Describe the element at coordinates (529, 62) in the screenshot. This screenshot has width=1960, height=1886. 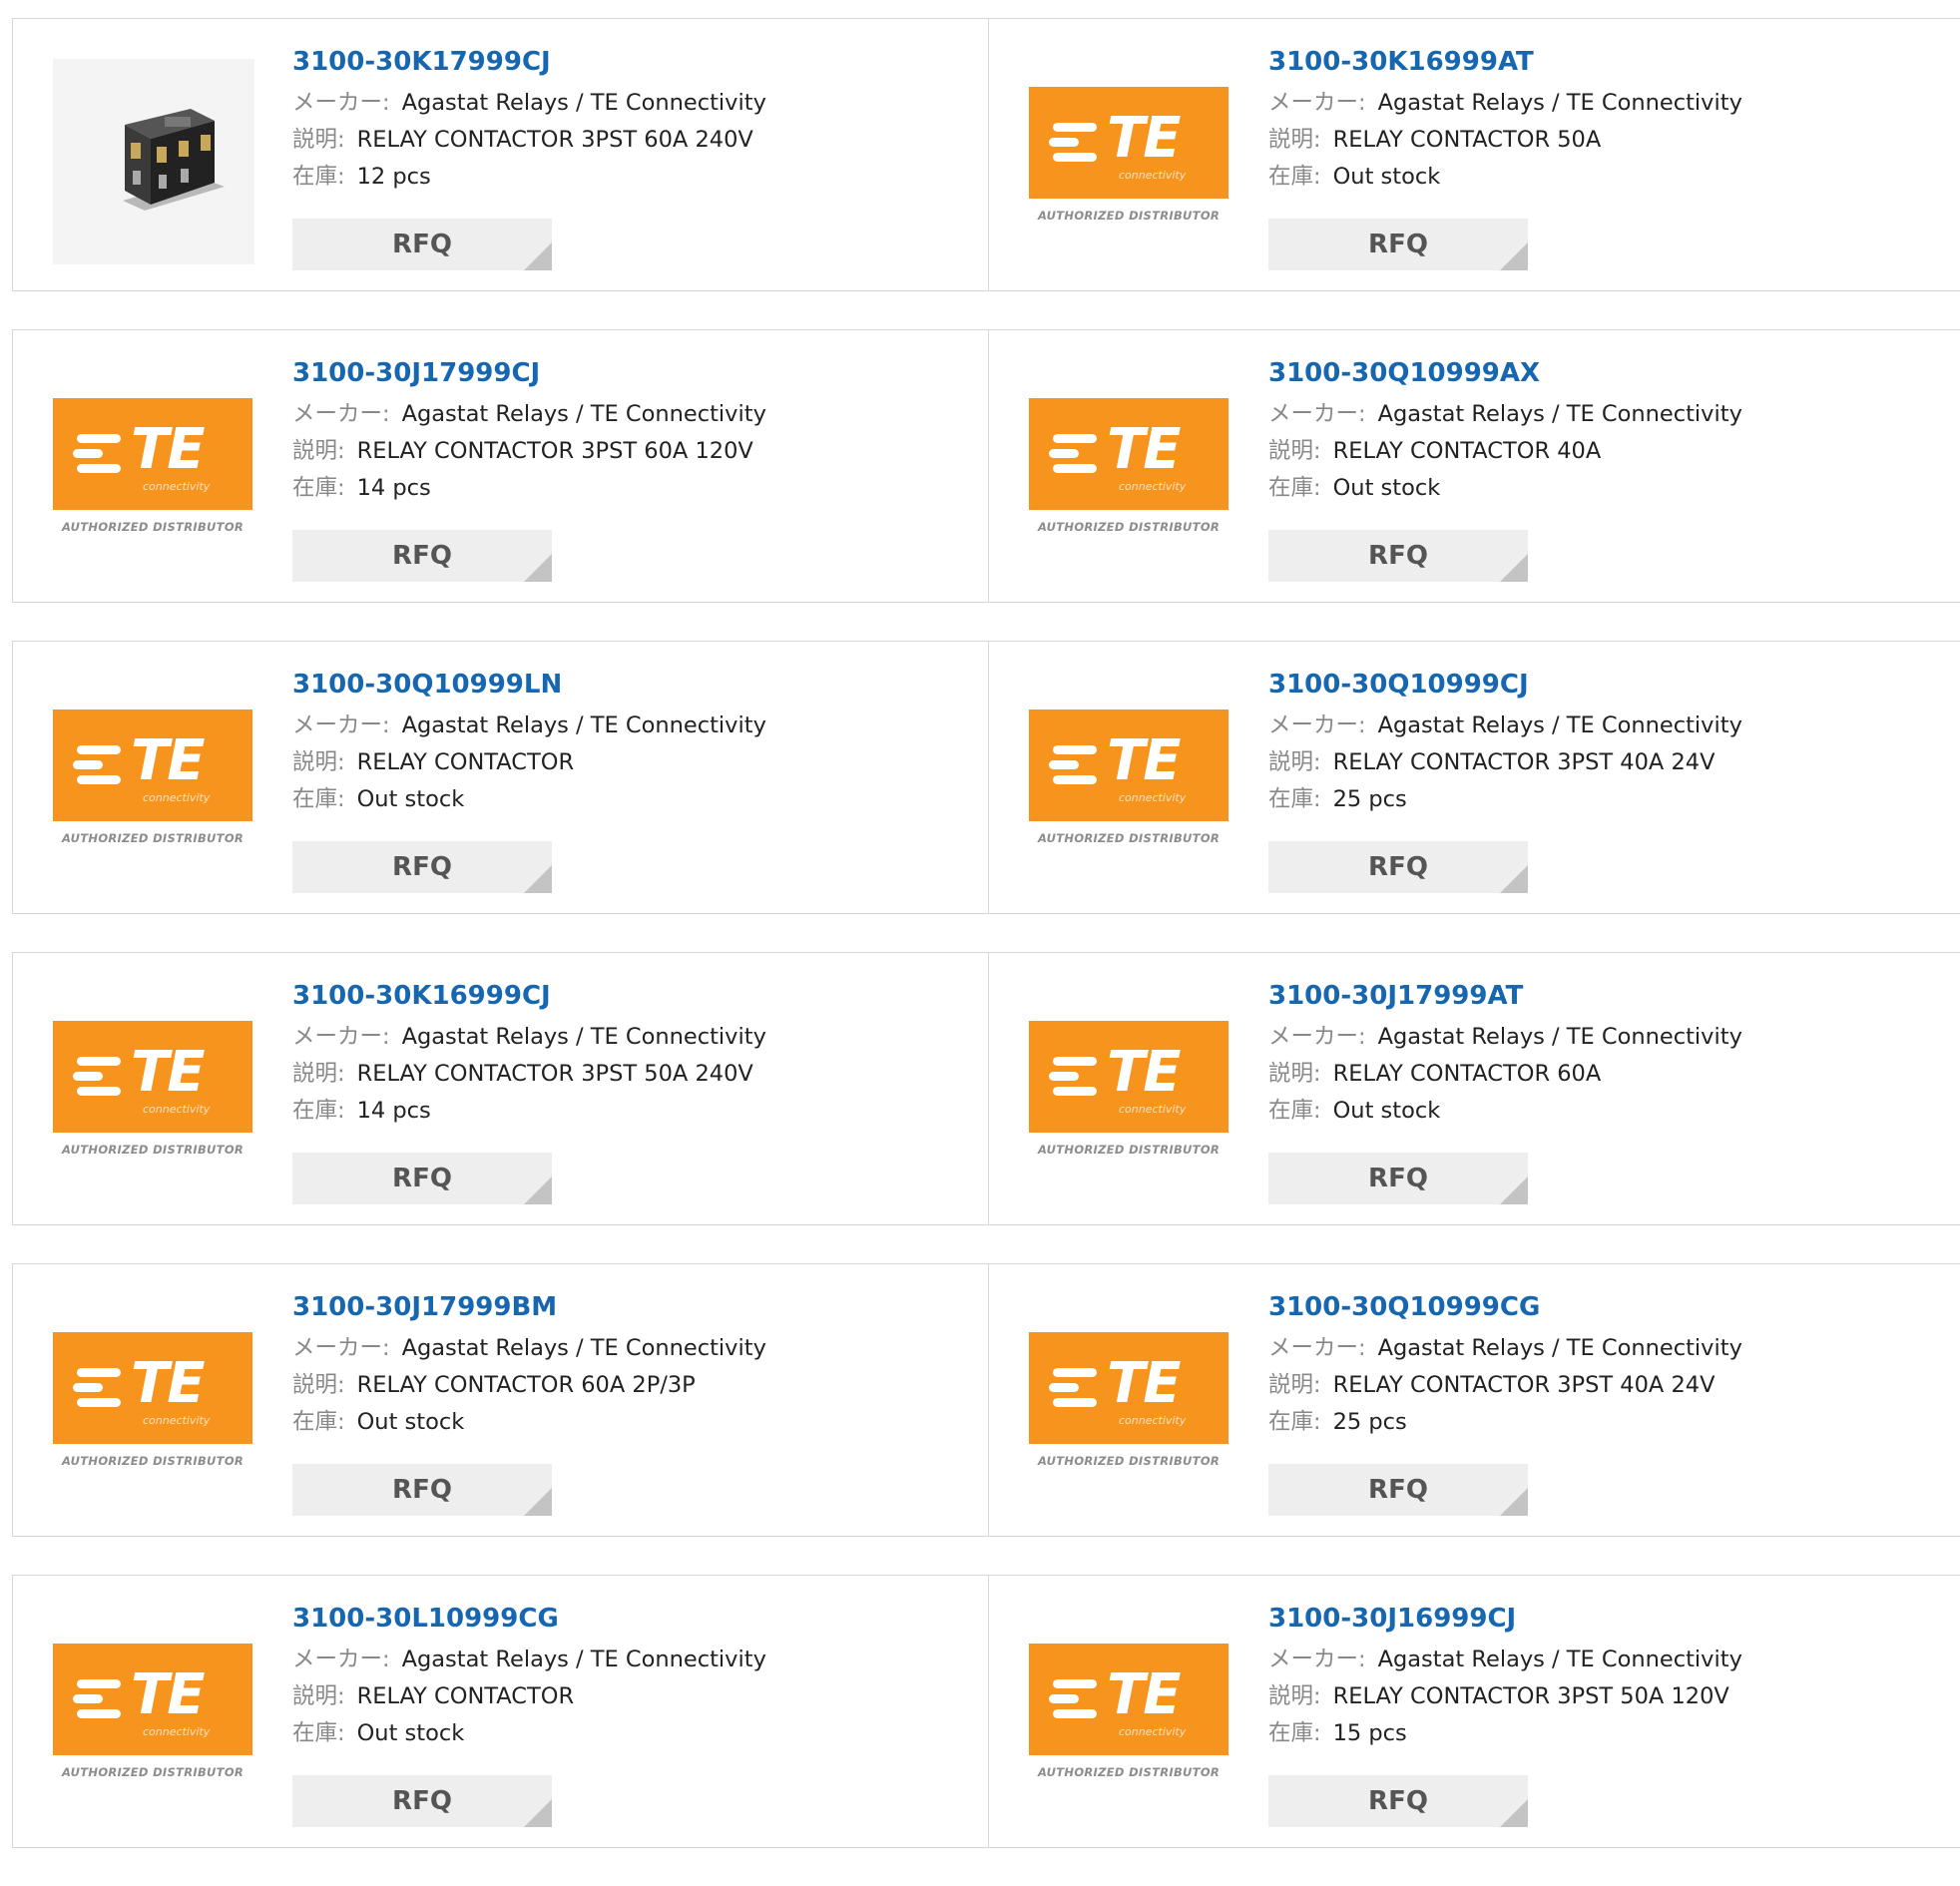
I see `part-number-link: 3100-30K17999CJ` at that location.